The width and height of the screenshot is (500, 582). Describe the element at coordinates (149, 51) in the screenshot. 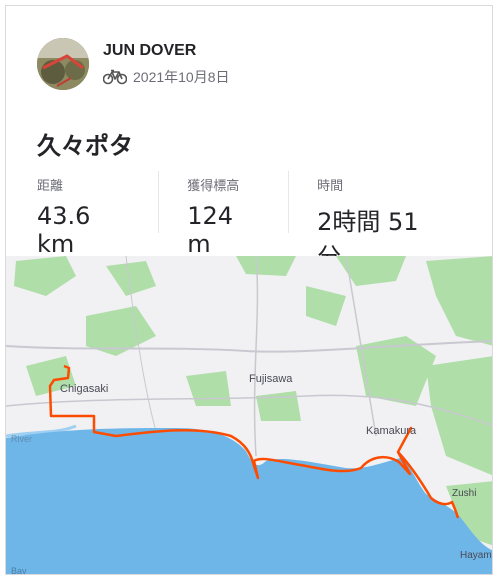

I see `athlete-name: JUN DOVER` at that location.